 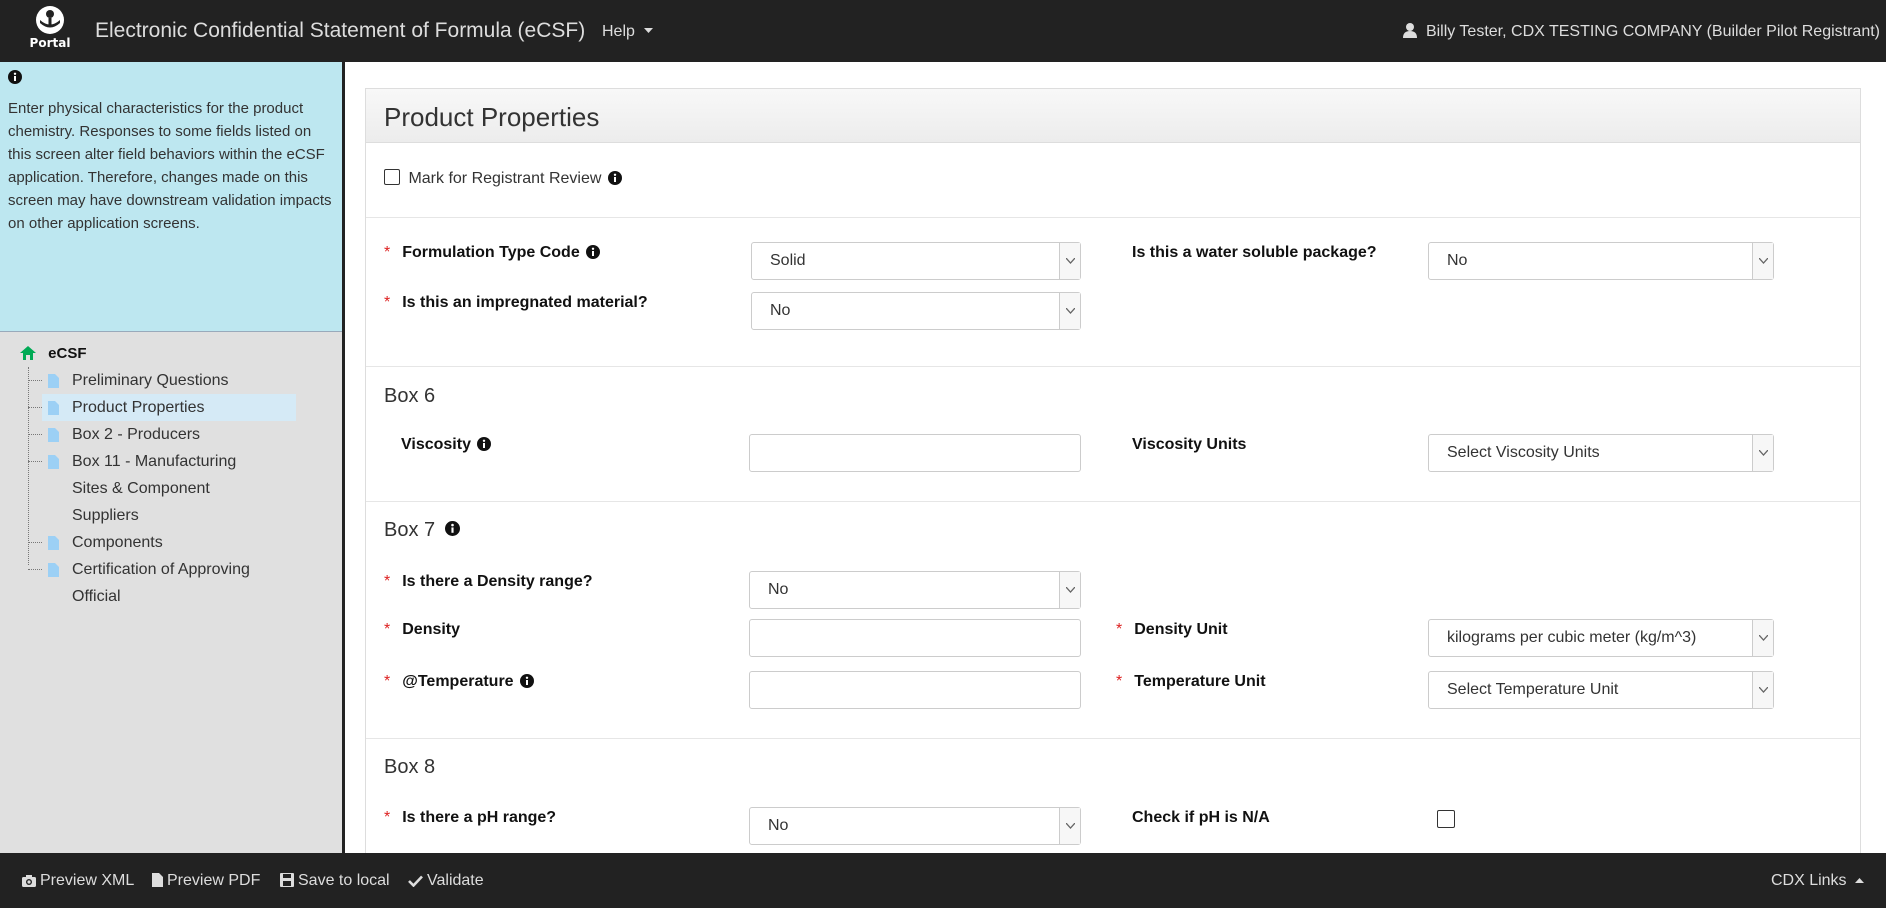 What do you see at coordinates (780, 310) in the screenshot?
I see `impregnated-value: No` at bounding box center [780, 310].